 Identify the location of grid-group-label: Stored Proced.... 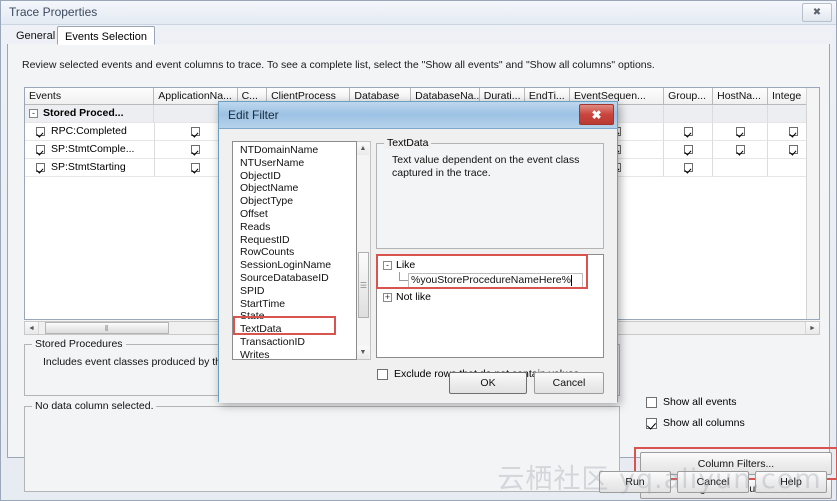
(83, 113).